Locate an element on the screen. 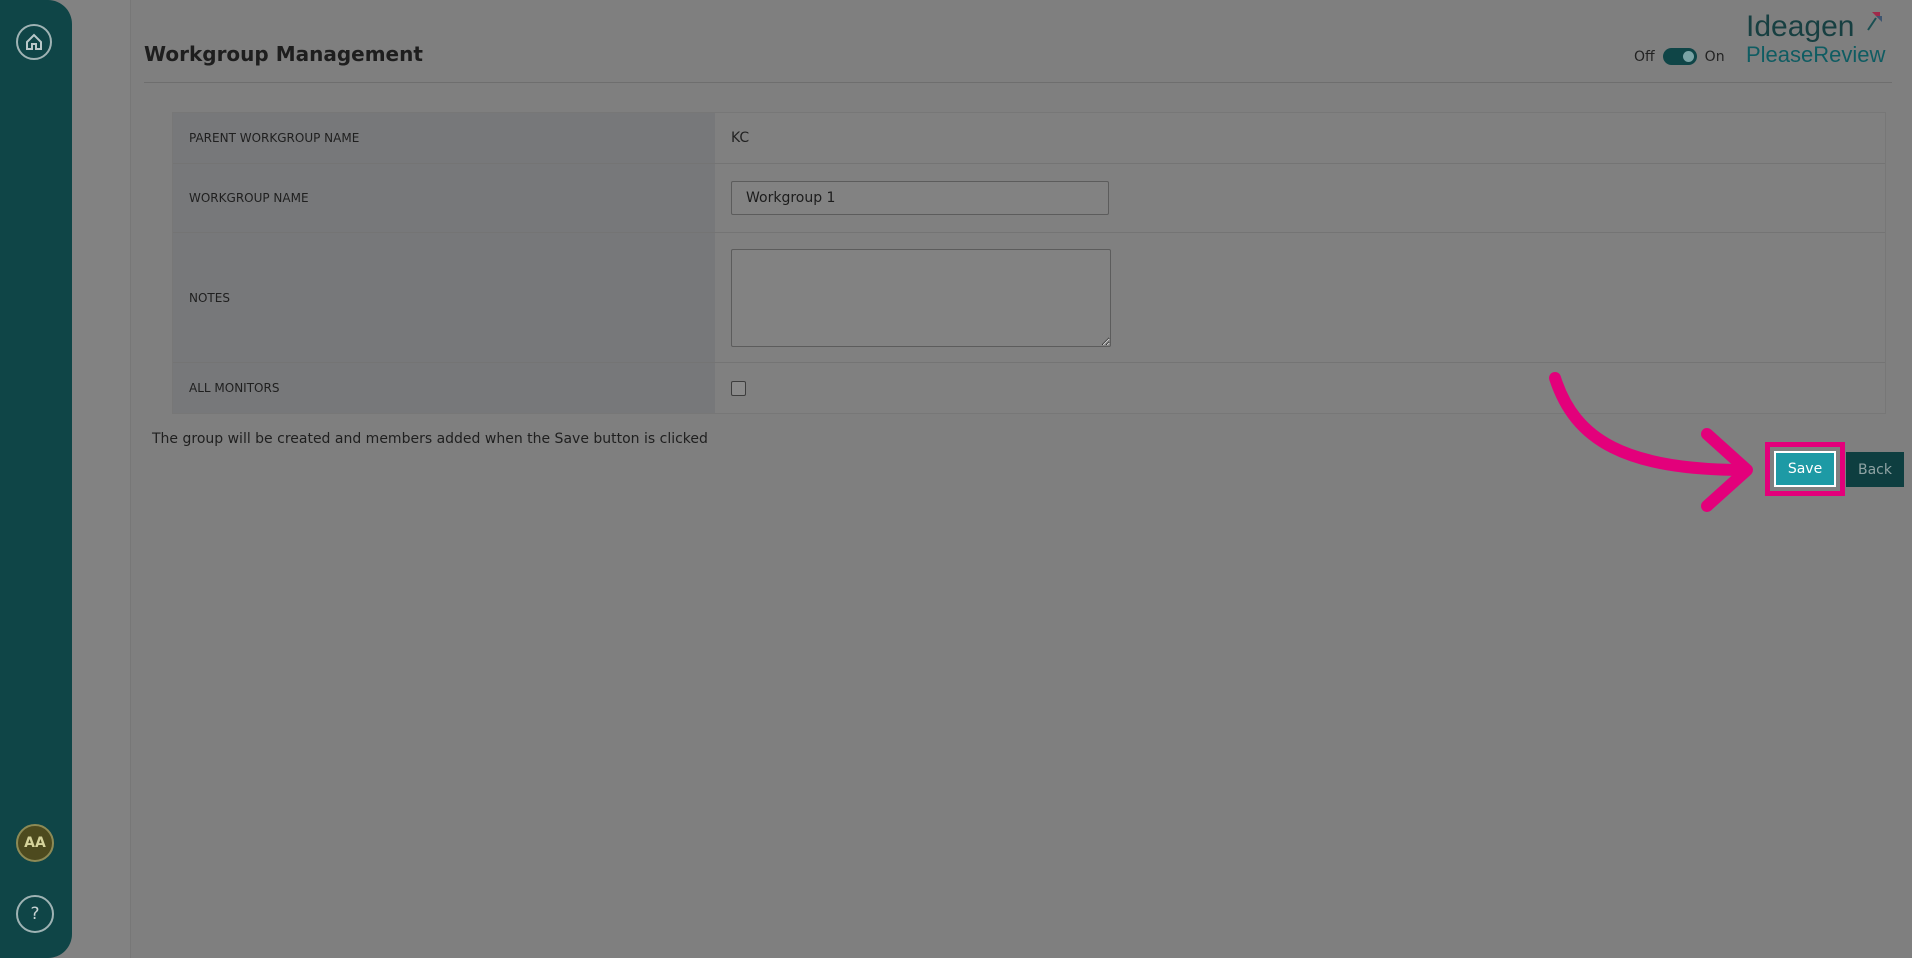  parent-workgroup-label: PARENT WORKGROUP NAME is located at coordinates (444, 138).